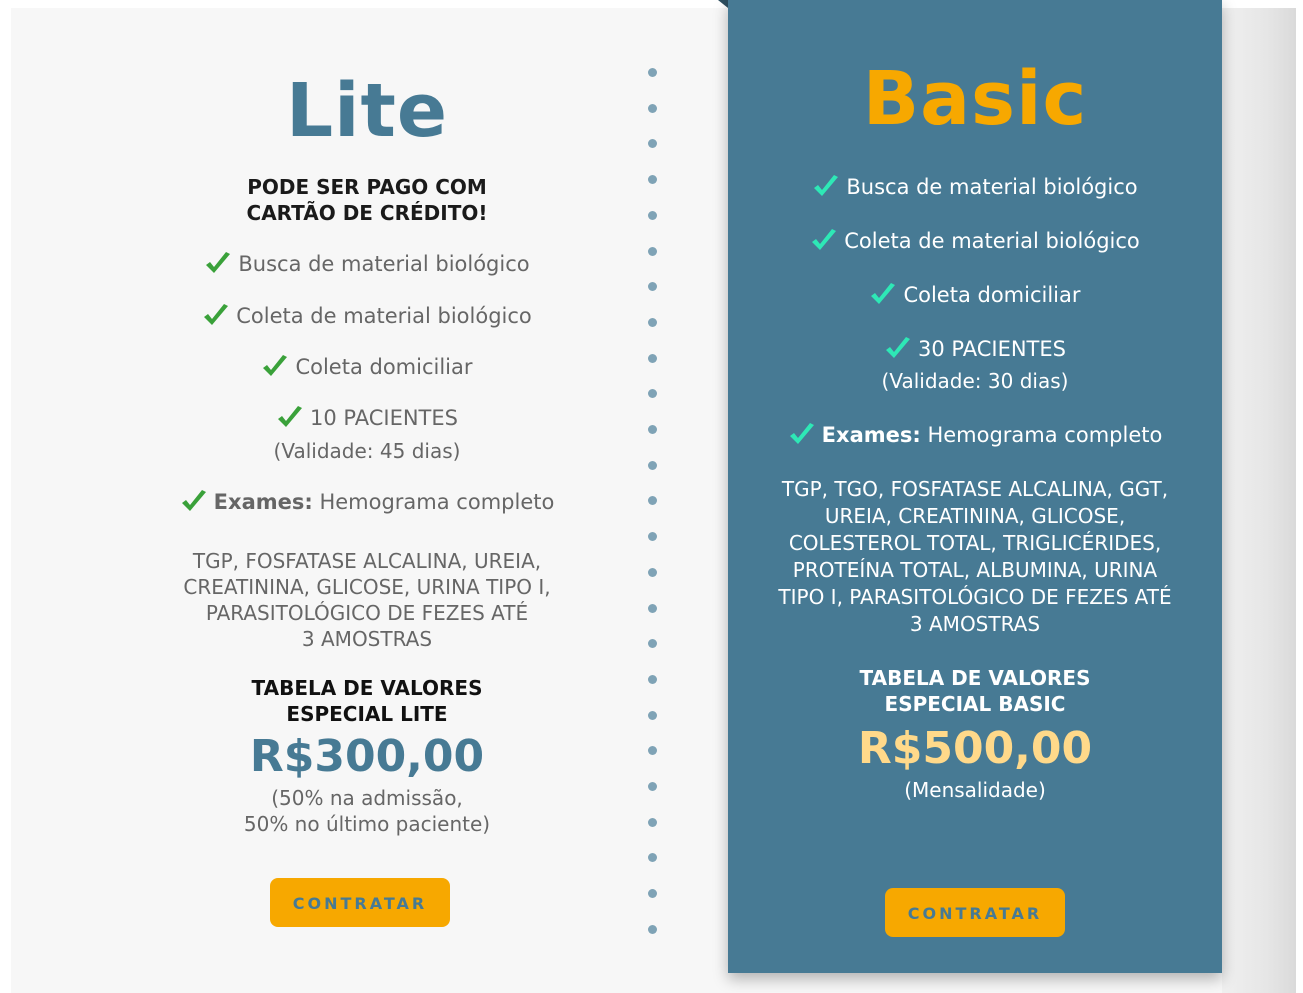 This screenshot has height=993, width=1303. What do you see at coordinates (723, 4) in the screenshot?
I see `card-corner` at bounding box center [723, 4].